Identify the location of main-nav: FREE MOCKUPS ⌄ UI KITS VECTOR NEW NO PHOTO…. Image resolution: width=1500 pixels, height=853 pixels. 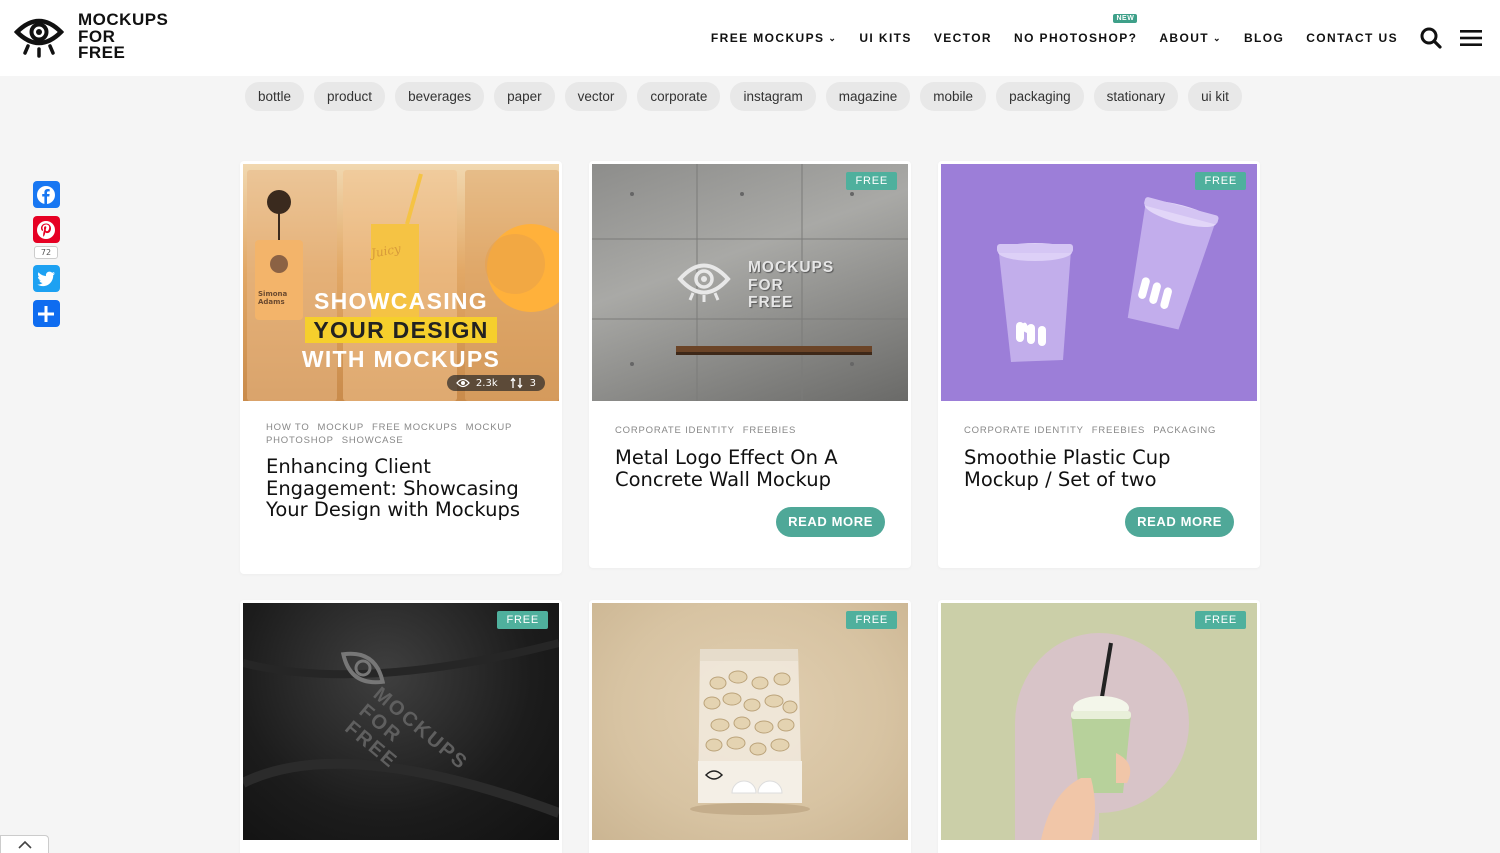
(1105, 38).